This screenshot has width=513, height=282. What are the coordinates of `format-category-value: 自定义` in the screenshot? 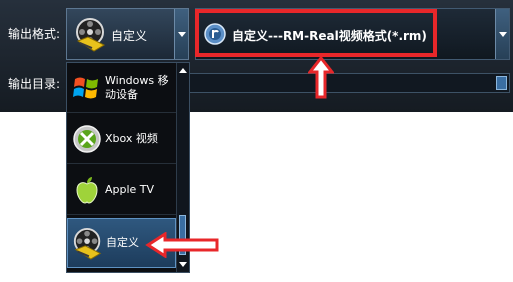 It's located at (129, 36).